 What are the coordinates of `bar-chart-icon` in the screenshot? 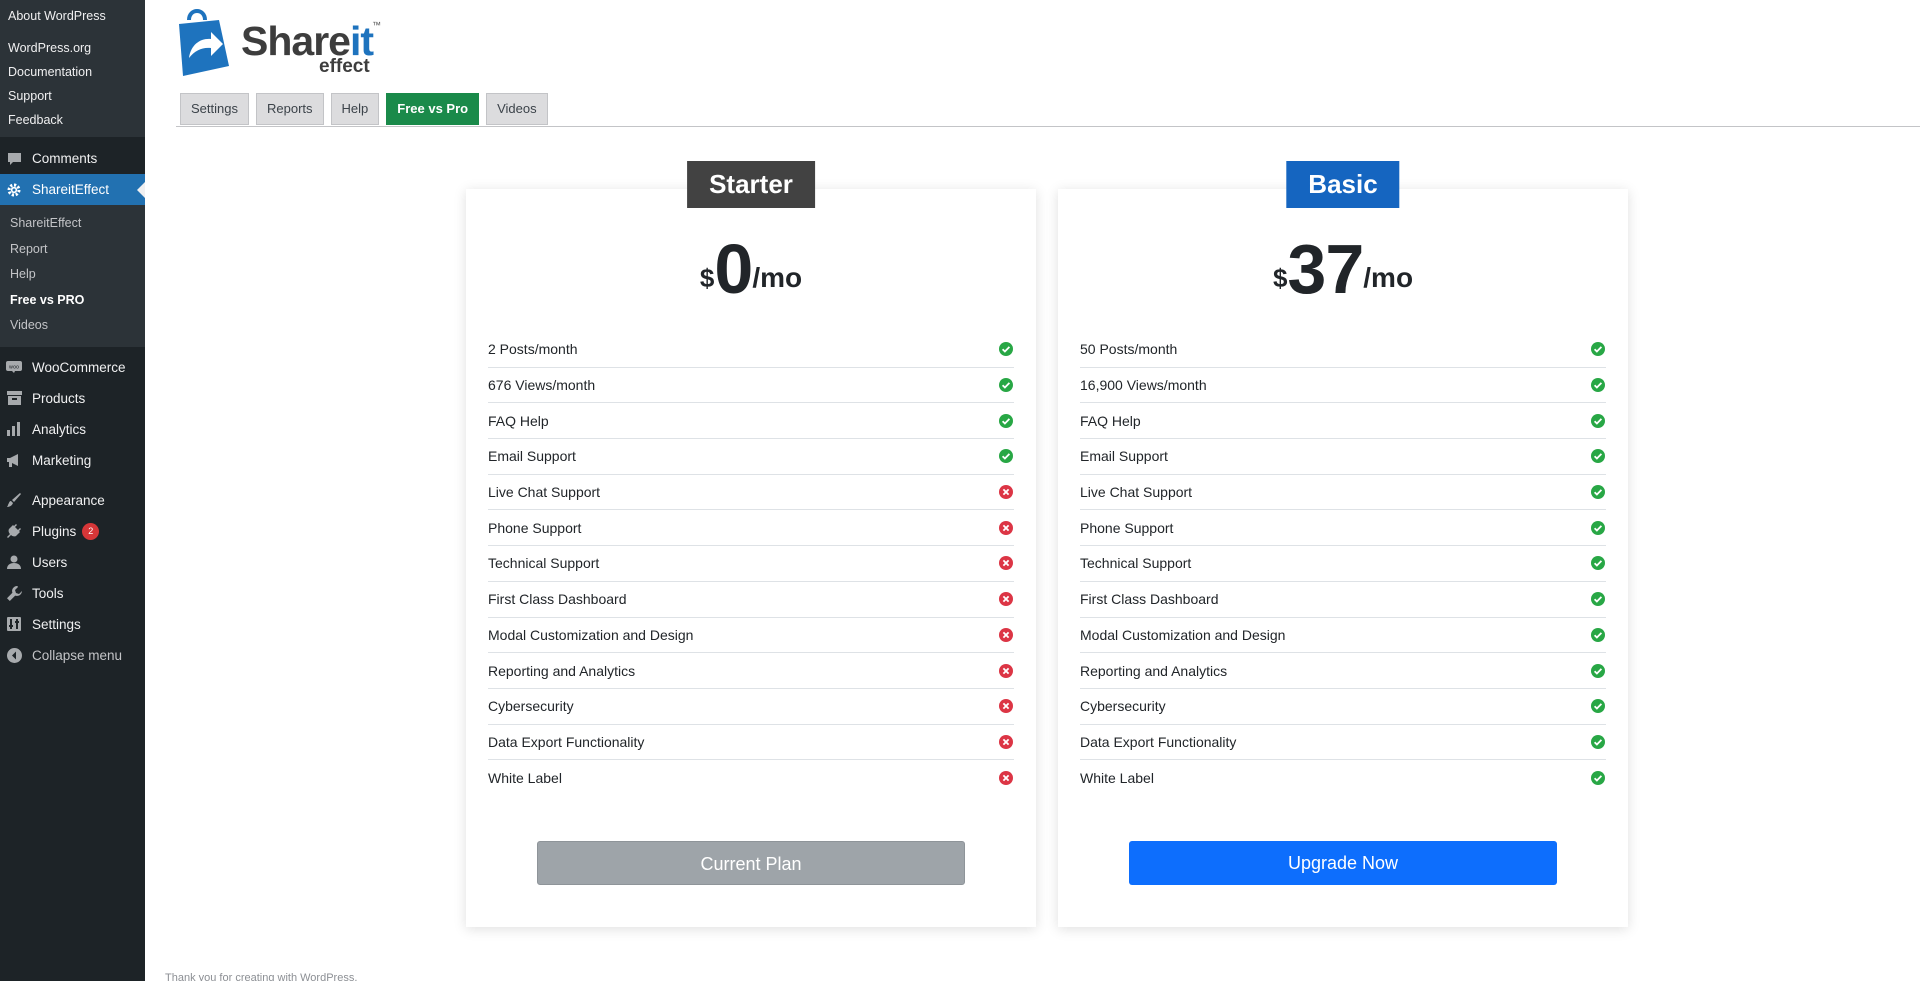 It's located at (14, 429).